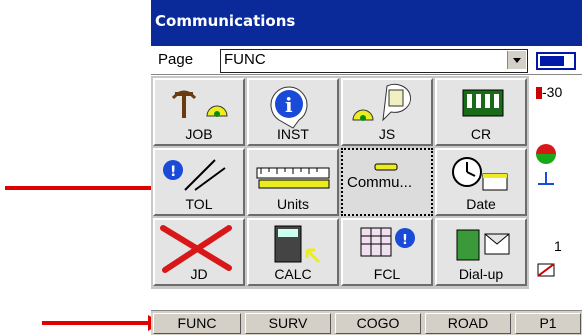 The image size is (582, 335). Describe the element at coordinates (556, 61) in the screenshot. I see `battery-icon` at that location.